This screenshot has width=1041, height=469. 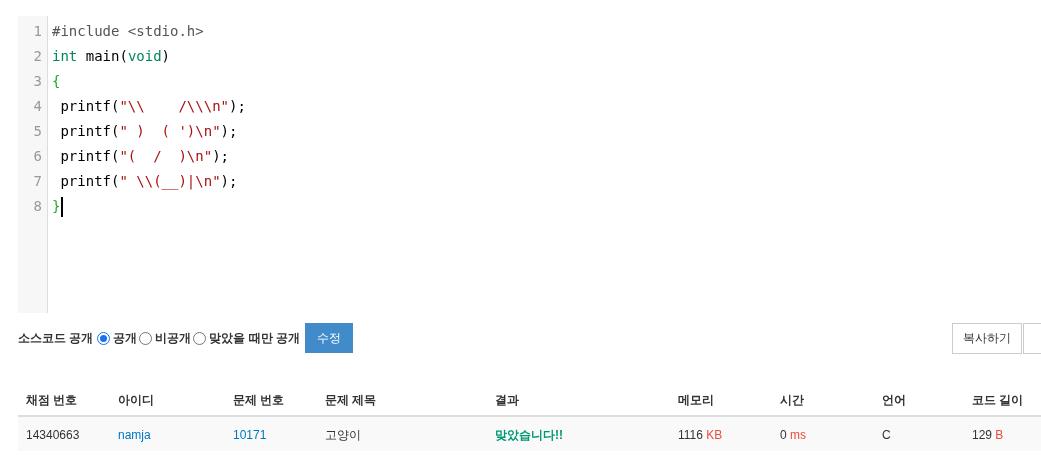 What do you see at coordinates (53, 435) in the screenshot?
I see `table-cell: 14340663` at bounding box center [53, 435].